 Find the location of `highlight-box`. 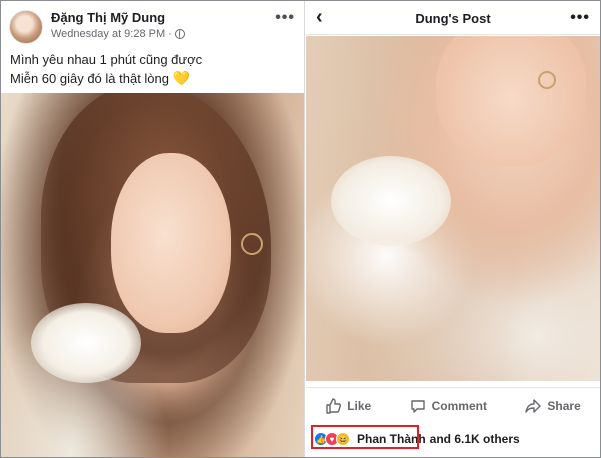

highlight-box is located at coordinates (365, 437).